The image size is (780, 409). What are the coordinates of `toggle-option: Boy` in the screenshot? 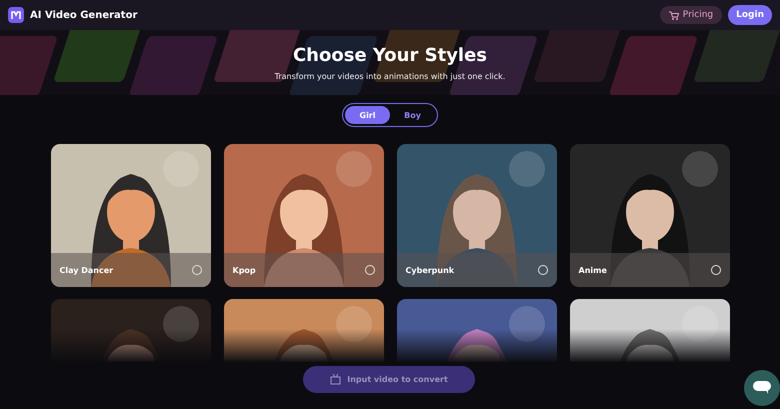 It's located at (412, 115).